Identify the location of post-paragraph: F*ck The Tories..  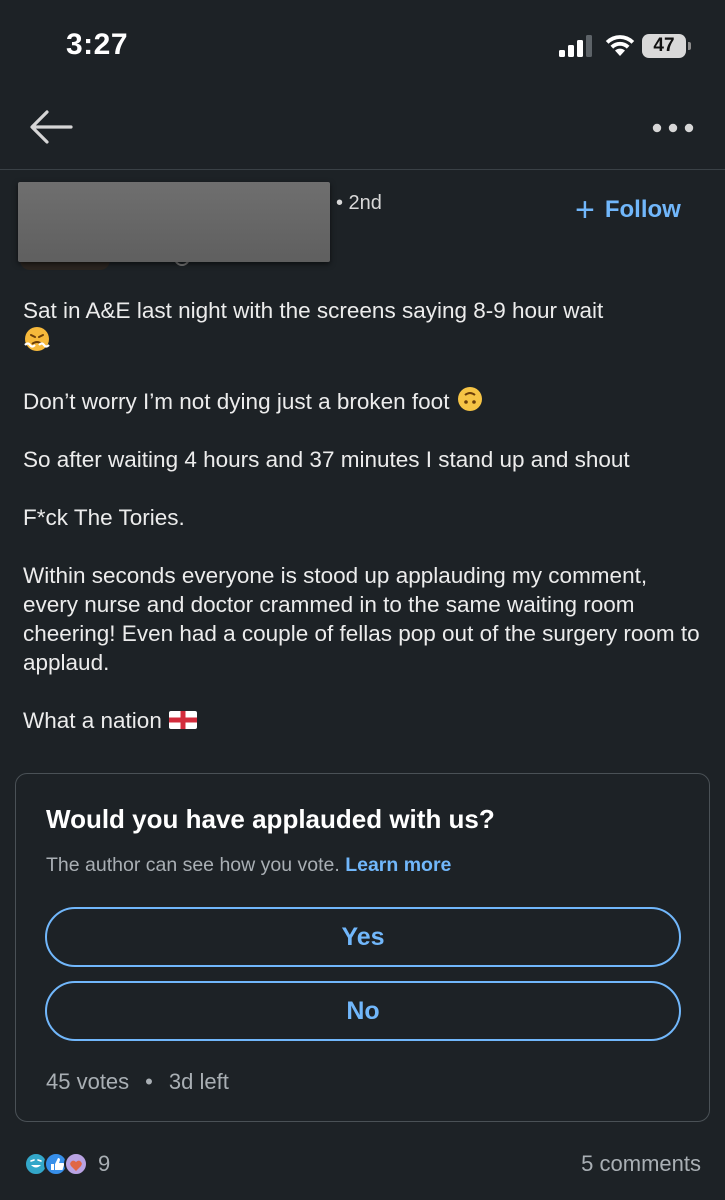
(104, 517).